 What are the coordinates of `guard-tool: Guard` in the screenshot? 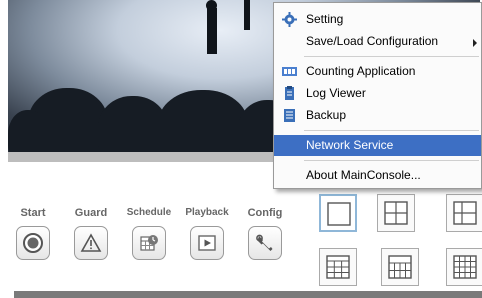 It's located at (91, 241).